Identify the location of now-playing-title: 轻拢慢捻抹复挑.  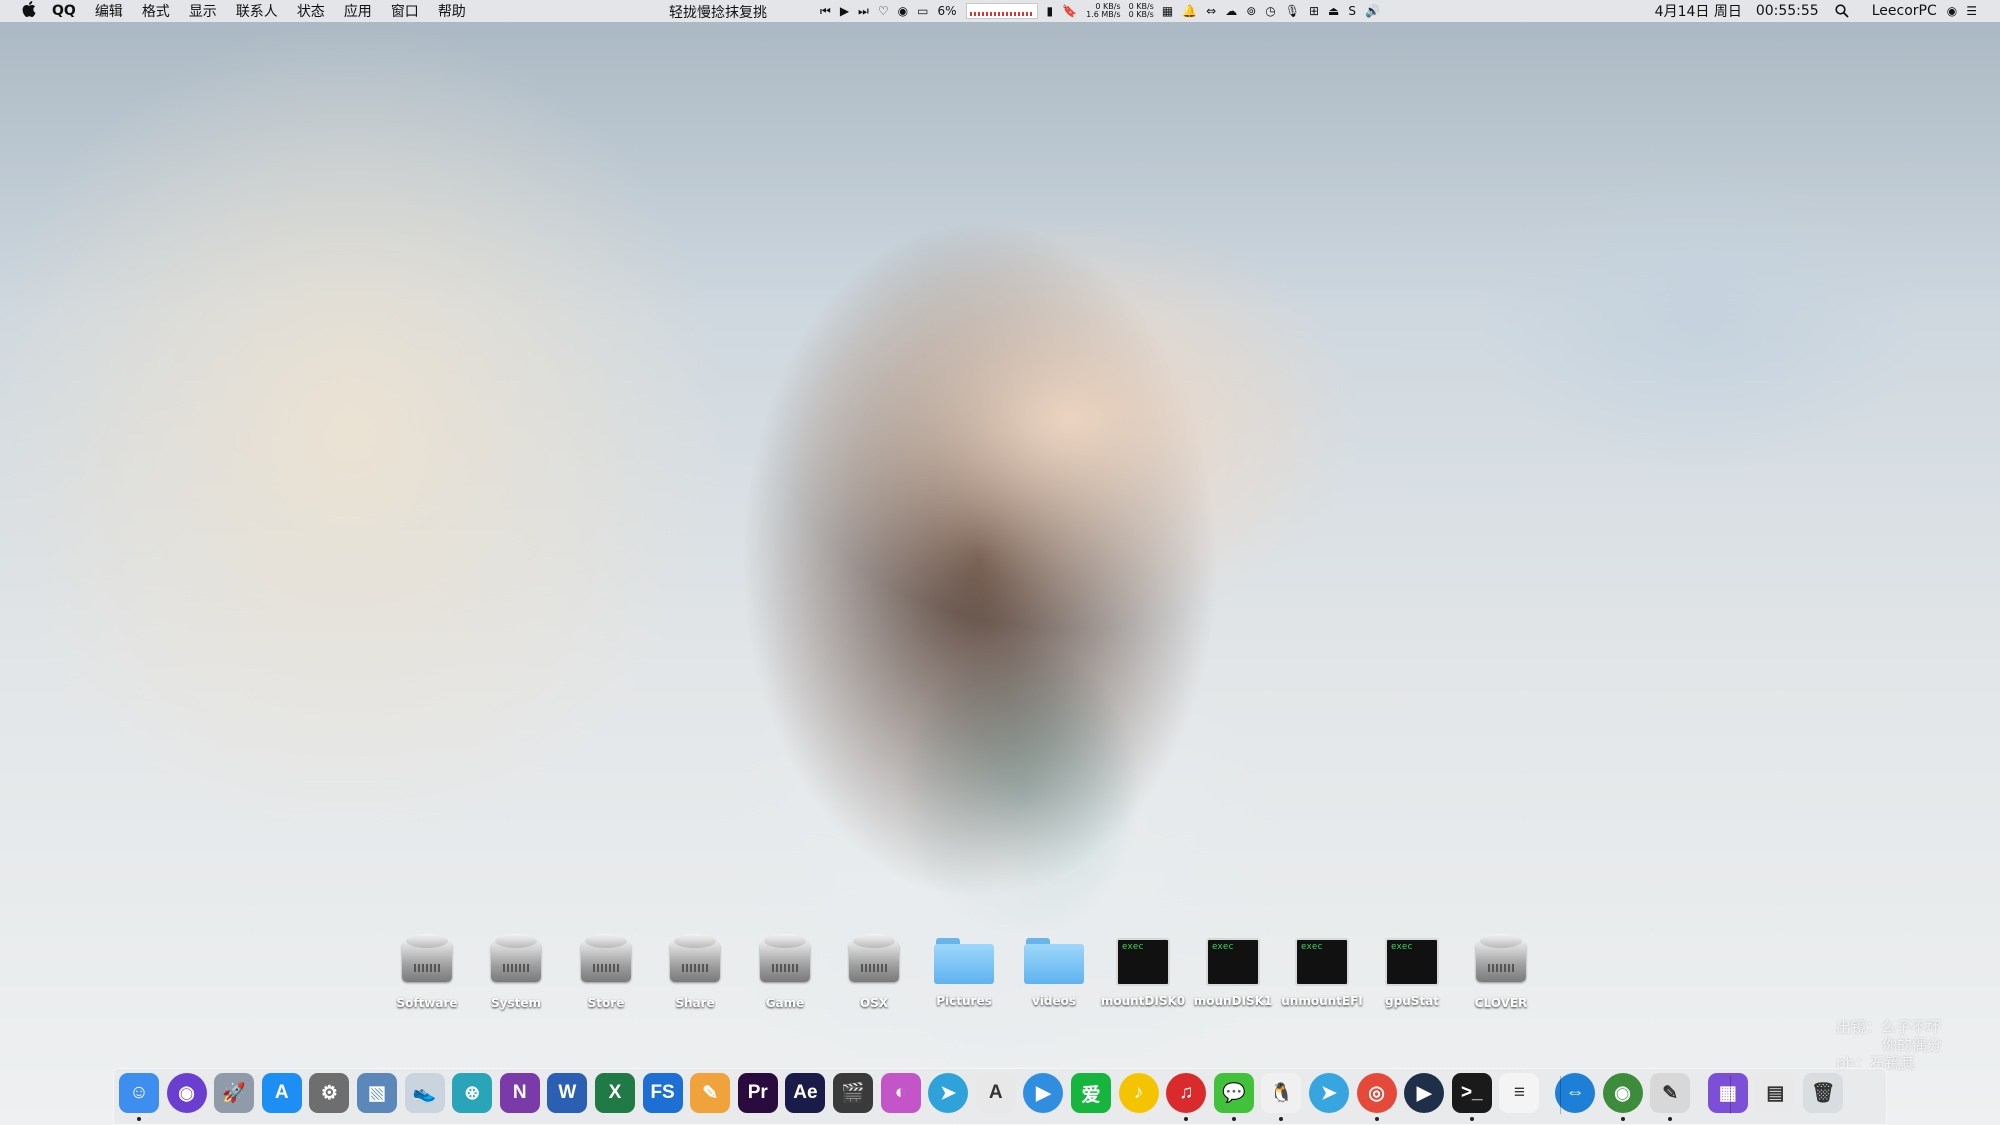
(718, 12).